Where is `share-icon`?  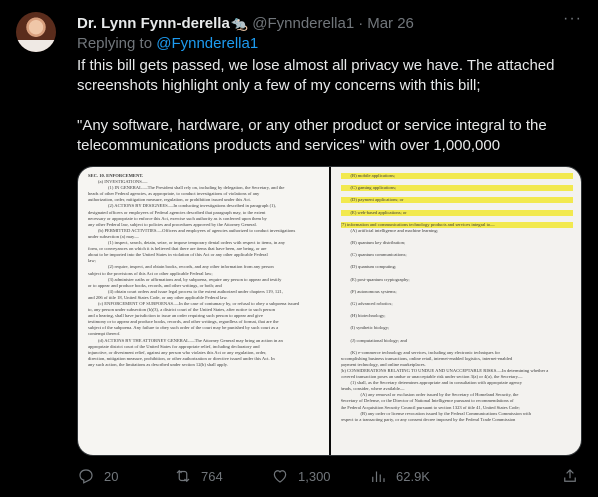
share-icon is located at coordinates (570, 475).